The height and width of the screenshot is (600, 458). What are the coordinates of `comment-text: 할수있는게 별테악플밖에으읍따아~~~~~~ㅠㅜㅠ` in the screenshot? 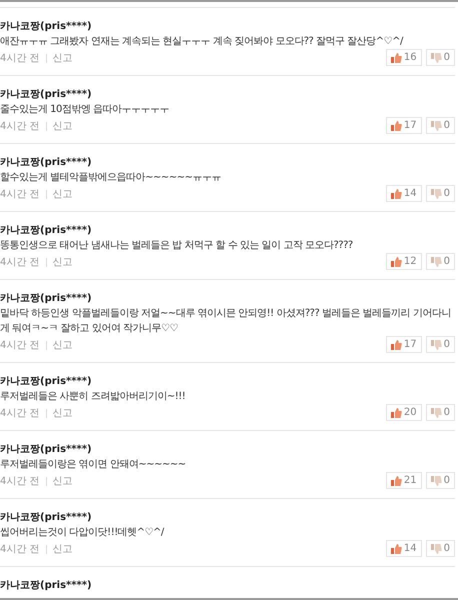 It's located at (111, 178).